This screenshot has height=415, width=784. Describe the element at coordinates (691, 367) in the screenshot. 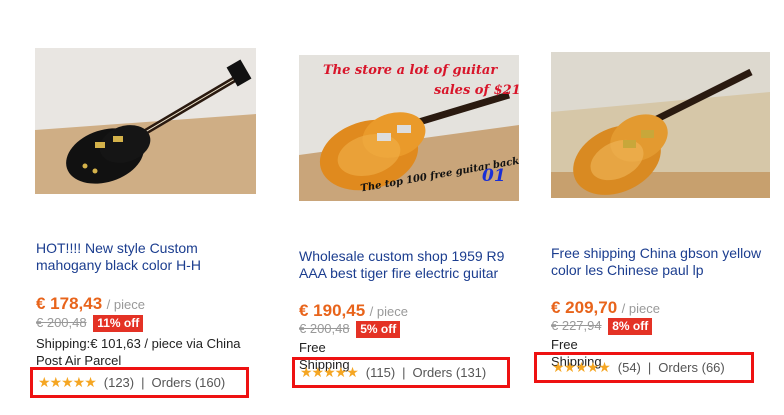

I see `order-count: Orders (66)` at that location.